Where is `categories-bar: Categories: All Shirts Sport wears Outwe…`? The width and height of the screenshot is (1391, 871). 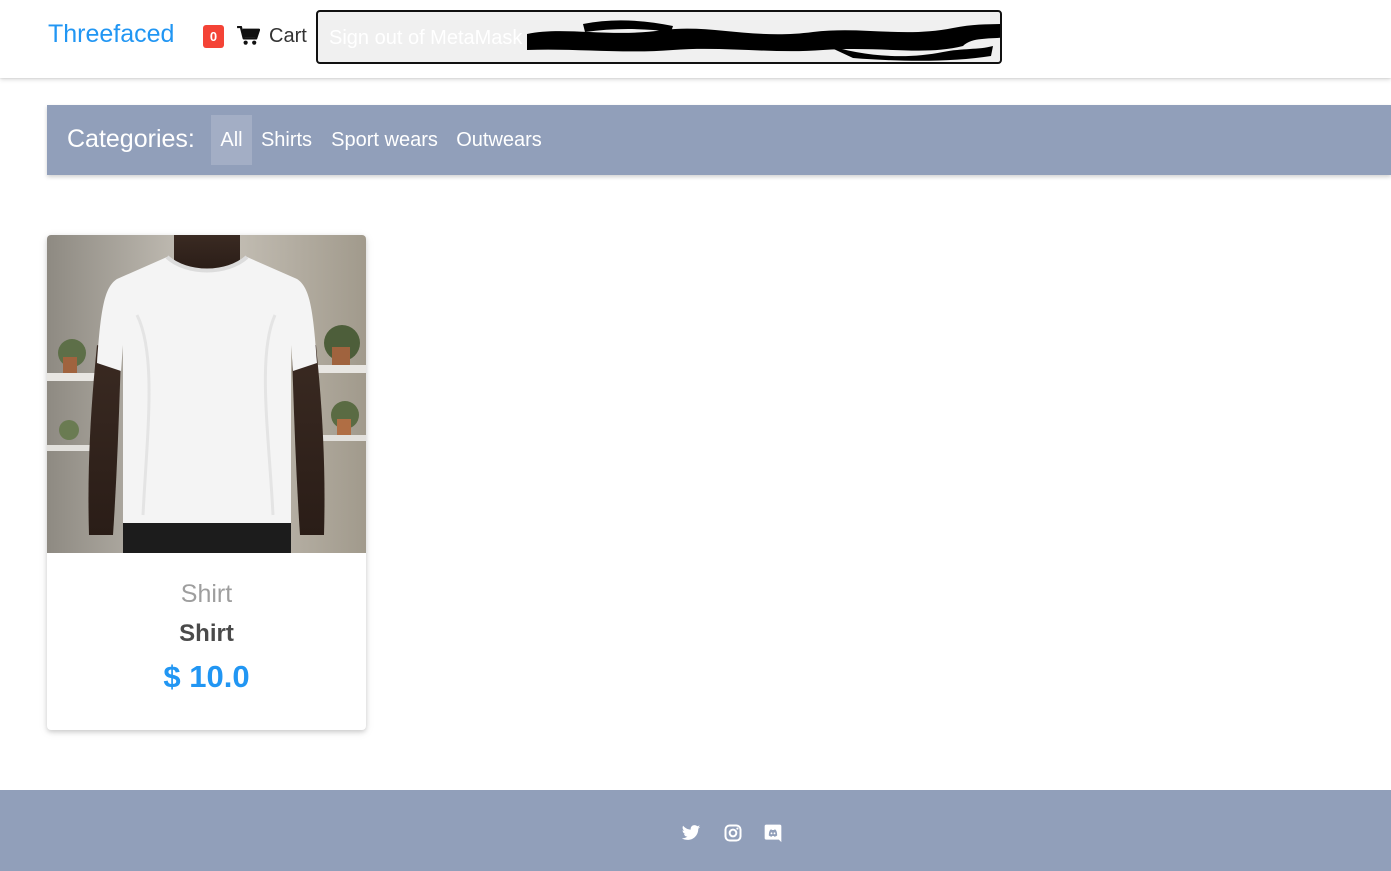
categories-bar: Categories: All Shirts Sport wears Outwe… is located at coordinates (719, 140).